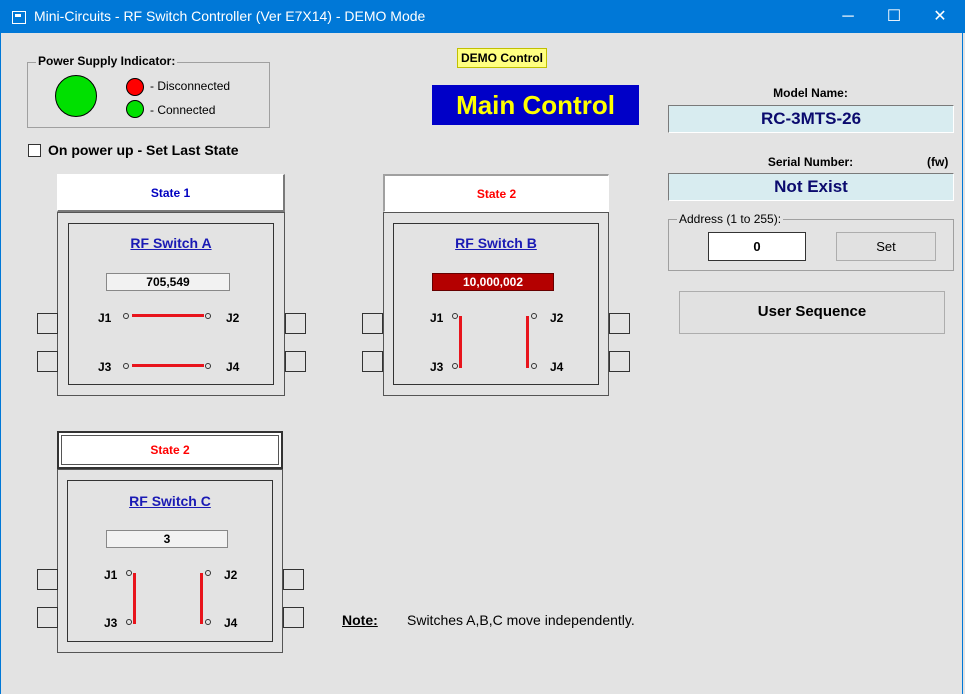 This screenshot has width=965, height=694. Describe the element at coordinates (171, 243) in the screenshot. I see `switch-a-title: RF Switch A` at that location.